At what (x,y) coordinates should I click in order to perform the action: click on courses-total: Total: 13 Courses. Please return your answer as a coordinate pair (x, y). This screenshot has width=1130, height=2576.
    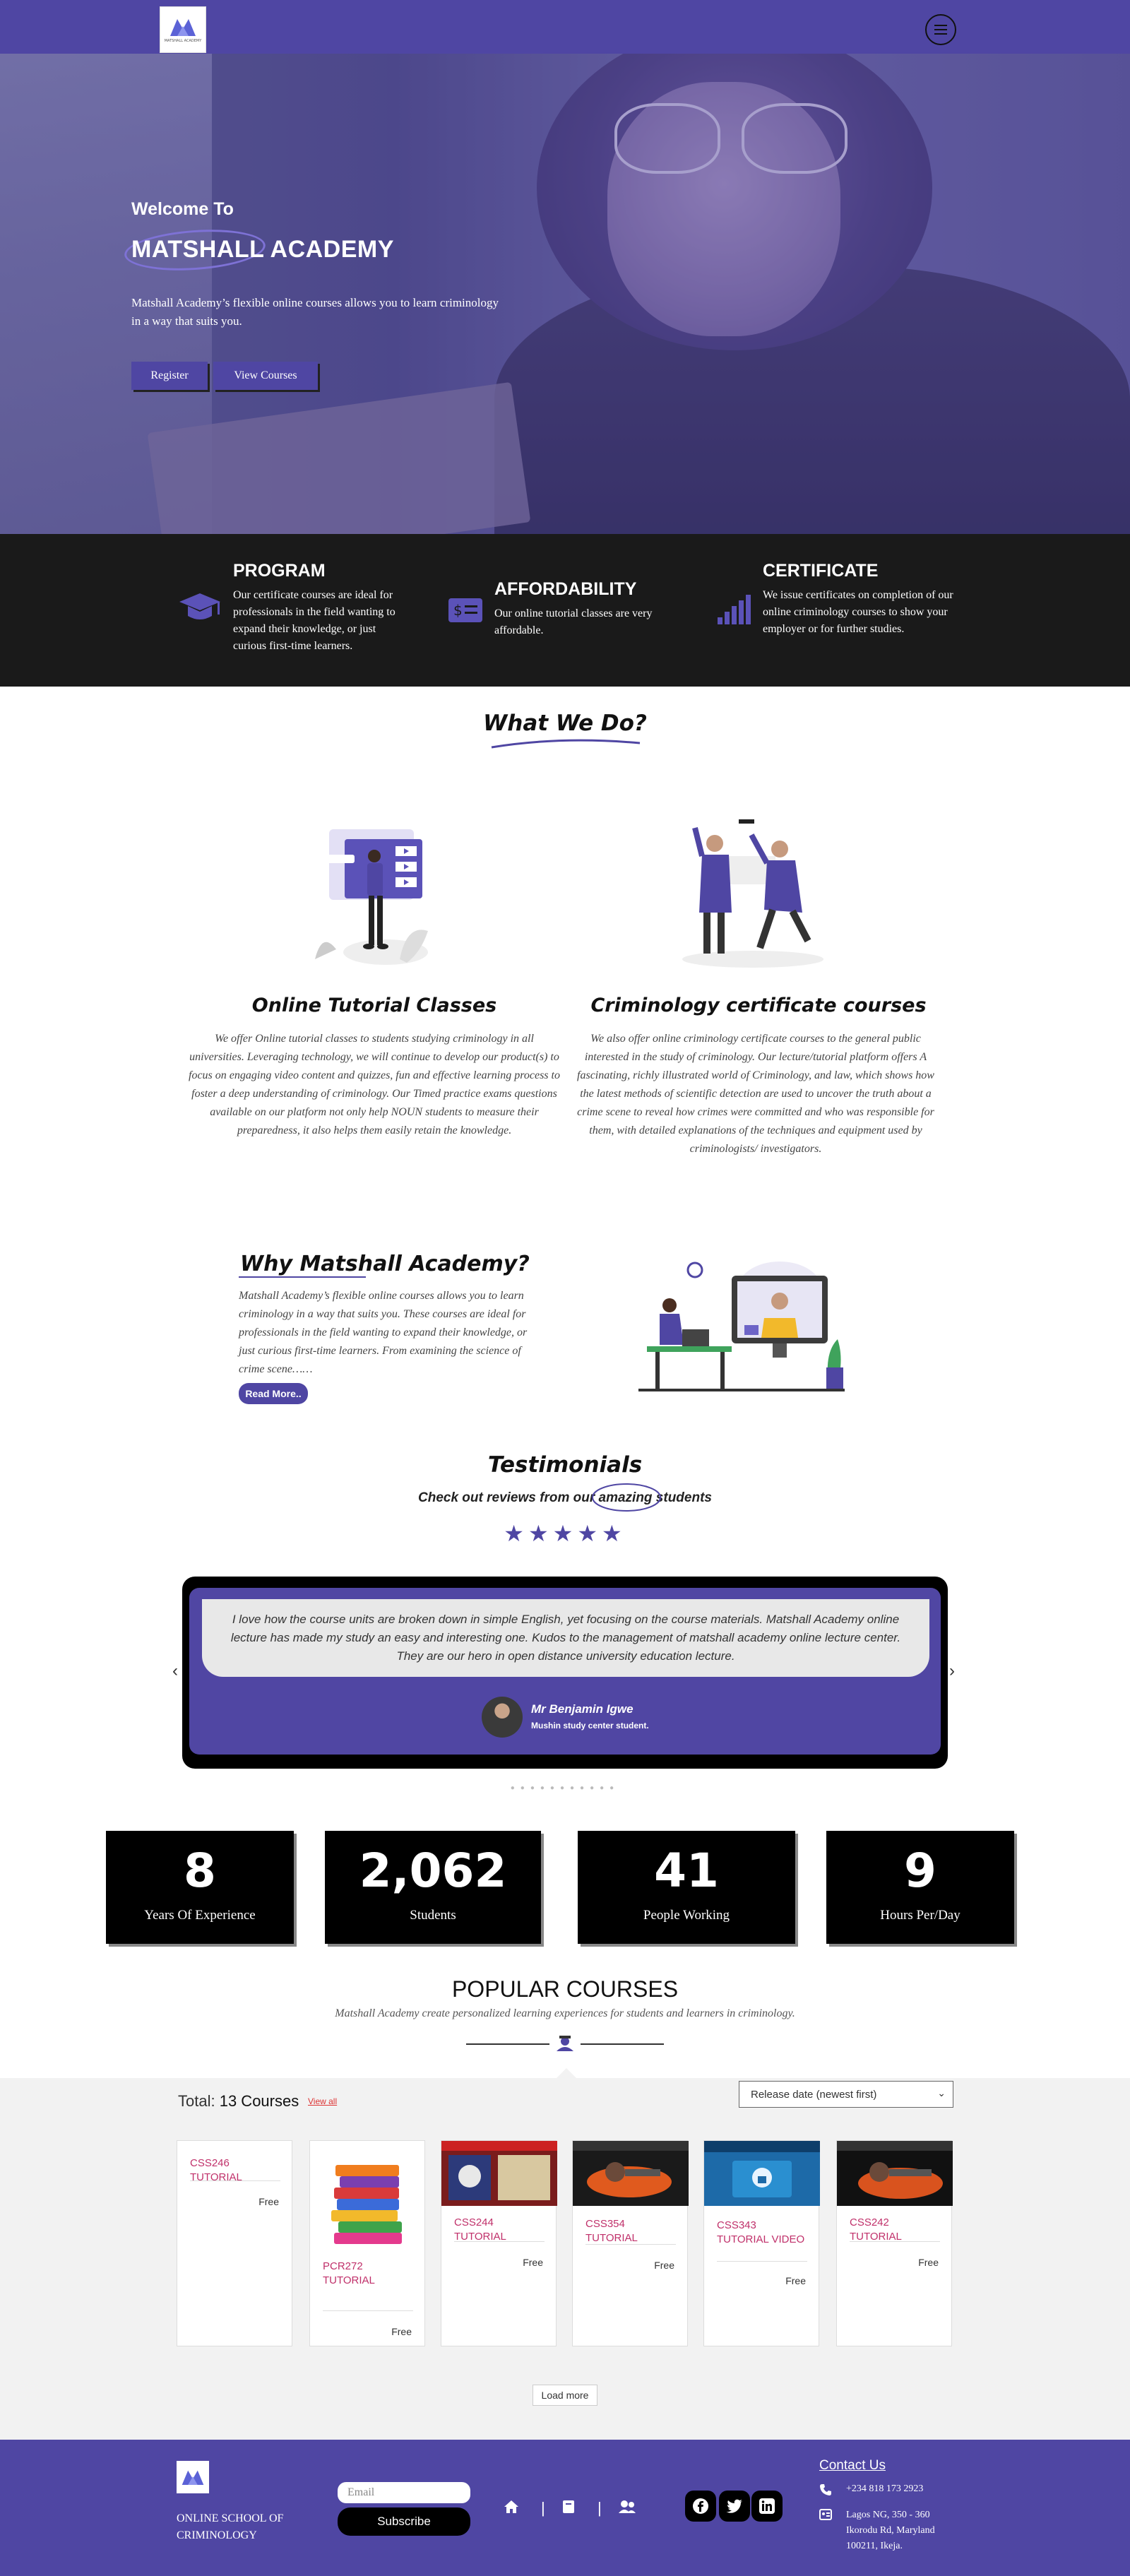
    Looking at the image, I should click on (238, 2101).